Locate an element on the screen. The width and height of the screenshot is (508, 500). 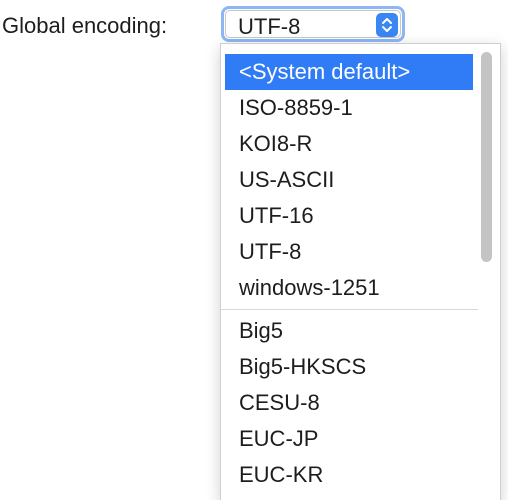
option-euc-kr: EUC-KR is located at coordinates (349, 475).